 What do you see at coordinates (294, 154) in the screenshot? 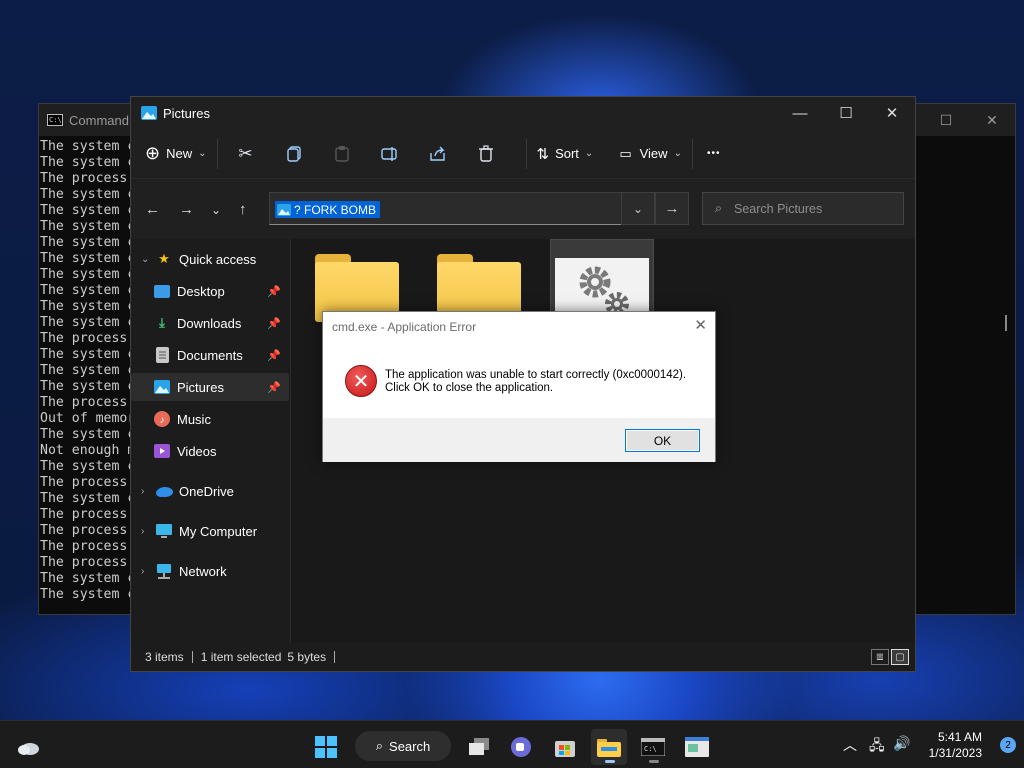
I see `copy-icon` at bounding box center [294, 154].